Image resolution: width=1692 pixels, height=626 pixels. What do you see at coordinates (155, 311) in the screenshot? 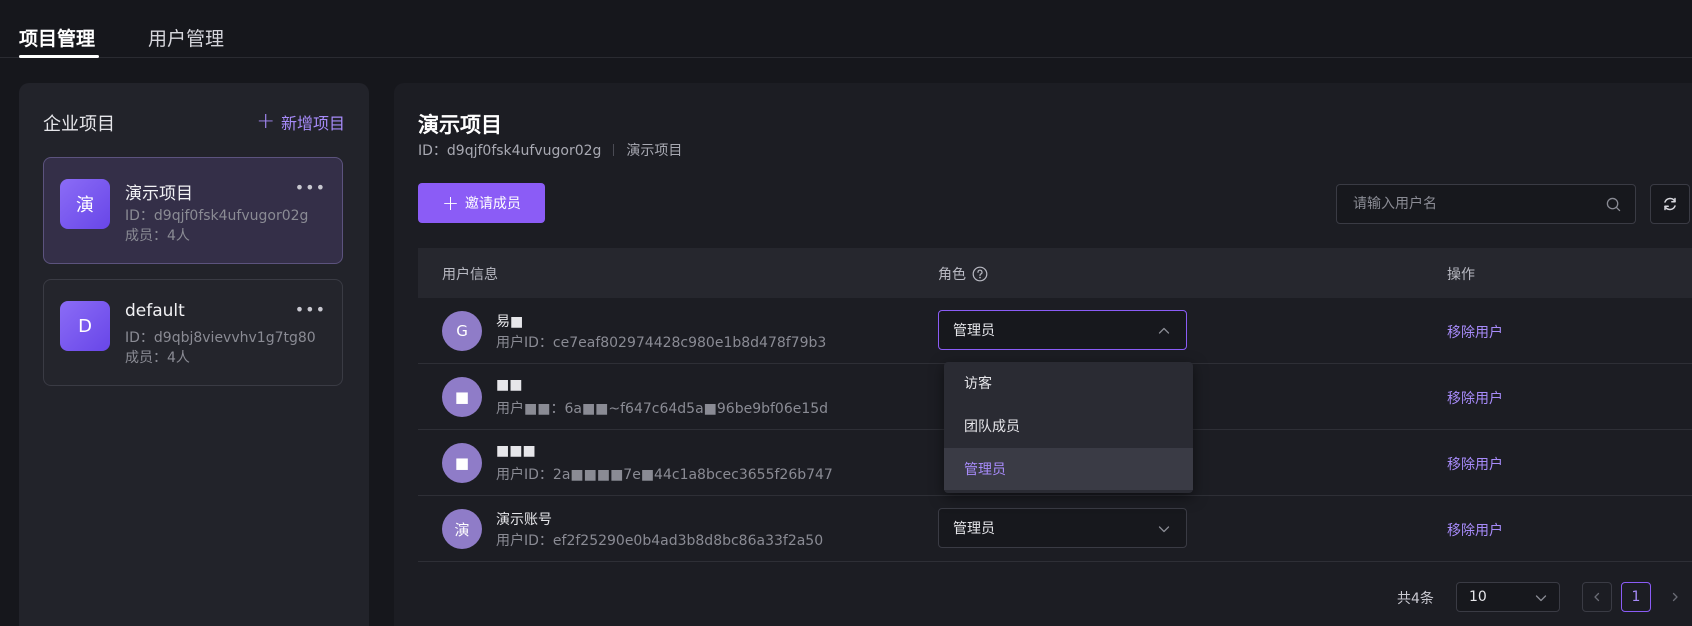
I see `project-name: default` at bounding box center [155, 311].